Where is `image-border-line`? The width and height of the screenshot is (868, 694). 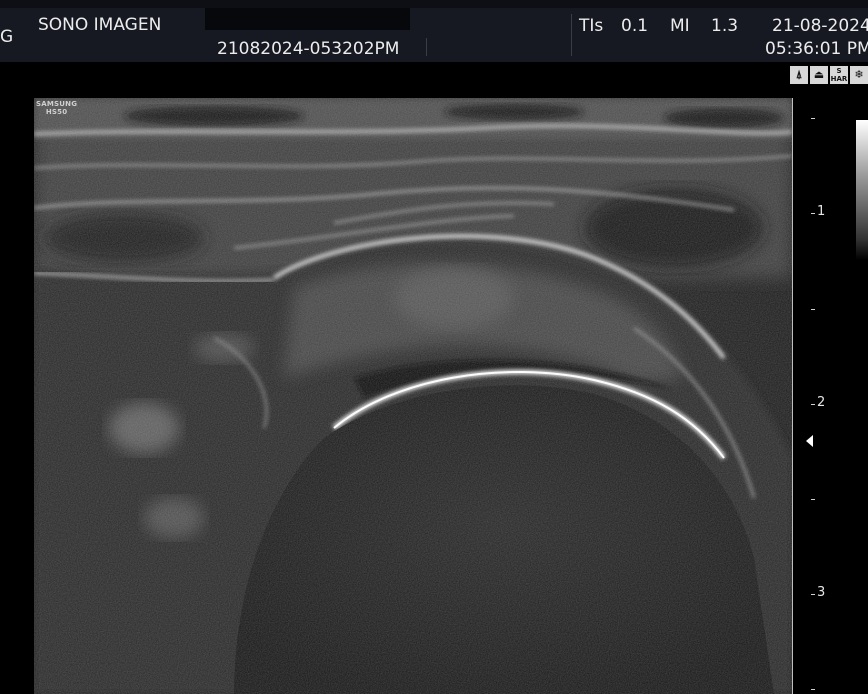 image-border-line is located at coordinates (792, 396).